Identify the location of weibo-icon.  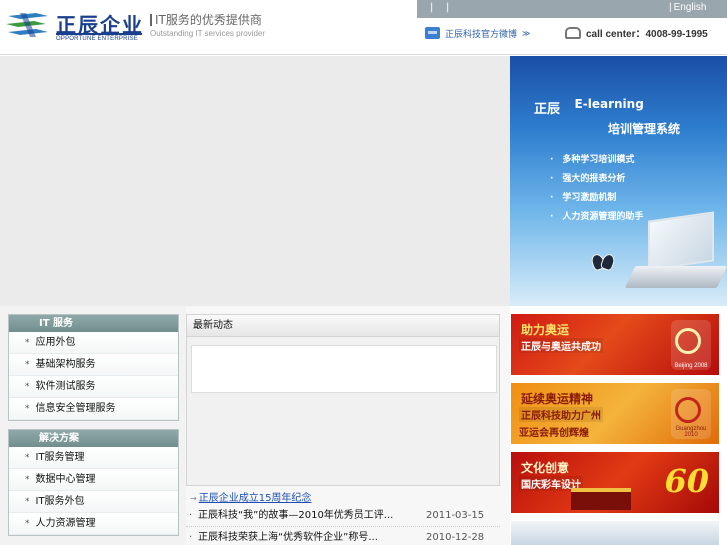
(432, 33).